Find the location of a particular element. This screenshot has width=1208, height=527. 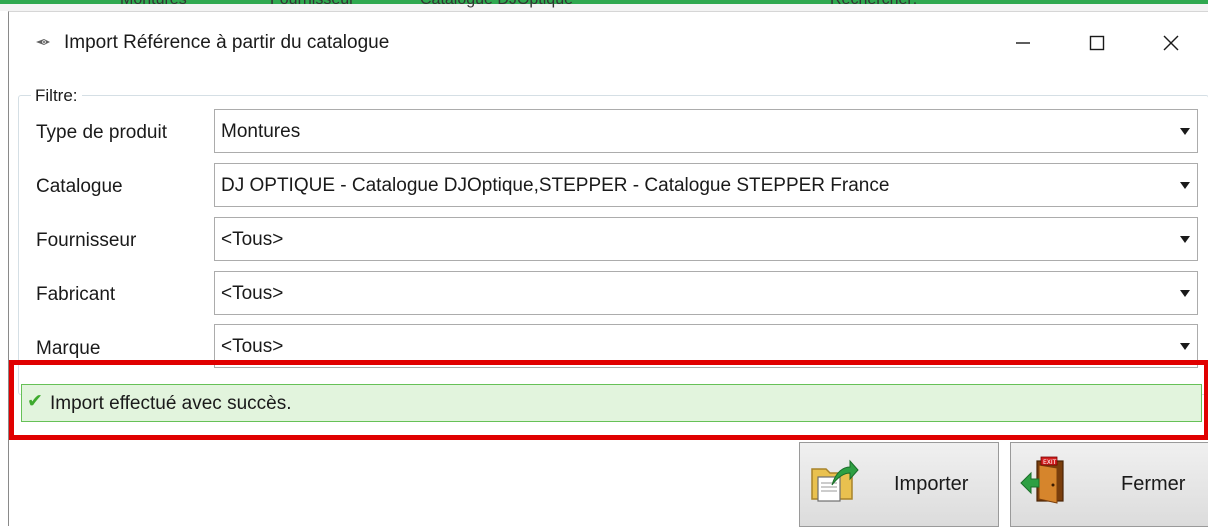

brand-value: <Tous> is located at coordinates (252, 346).